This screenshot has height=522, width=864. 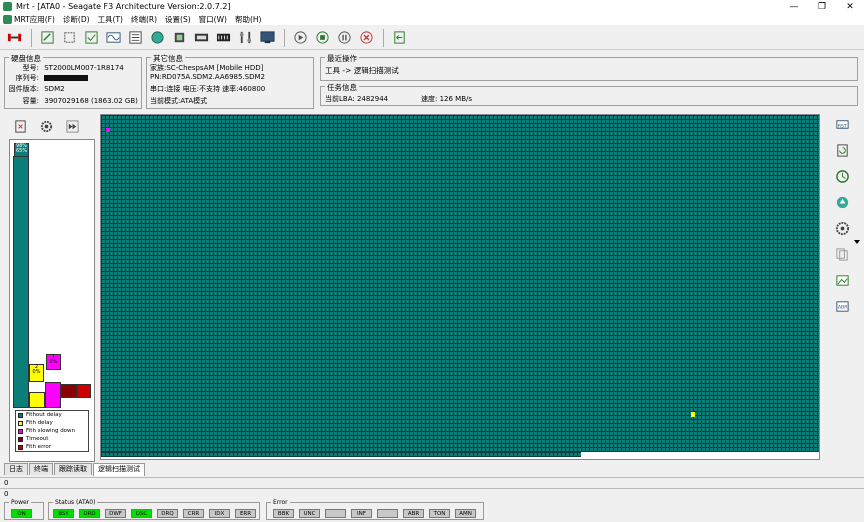 I want to click on serial-label: 序列号:, so click(x=27, y=78).